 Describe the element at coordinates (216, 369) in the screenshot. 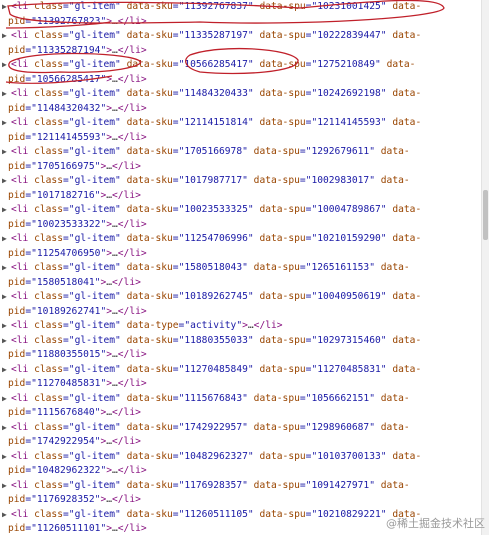

I see `data-sku-value: 11270485849` at that location.